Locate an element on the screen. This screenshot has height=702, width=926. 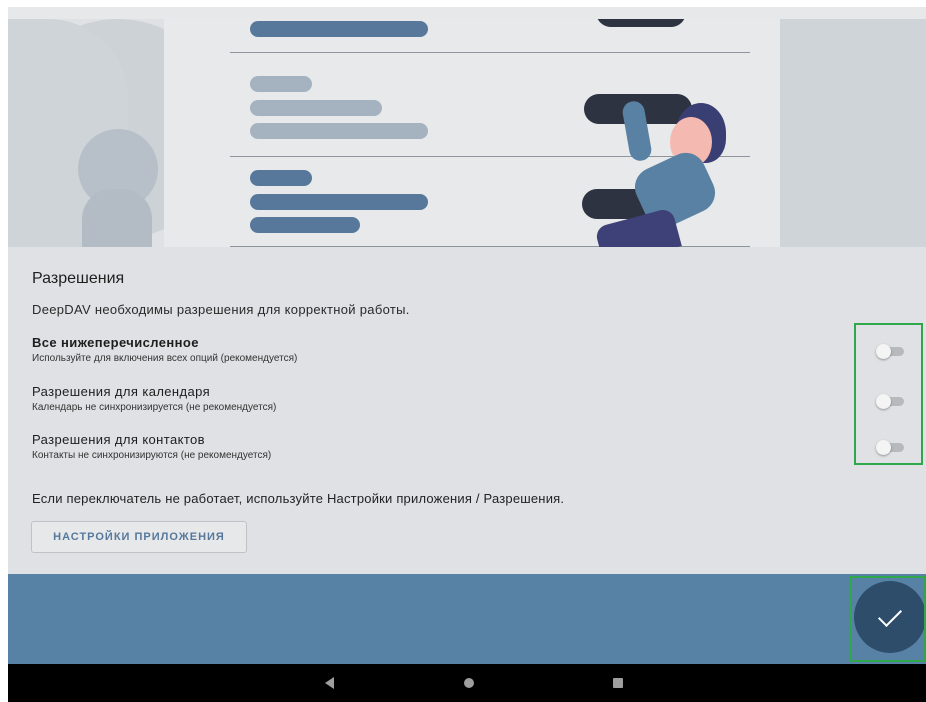
page-title: Разрешения is located at coordinates (78, 278).